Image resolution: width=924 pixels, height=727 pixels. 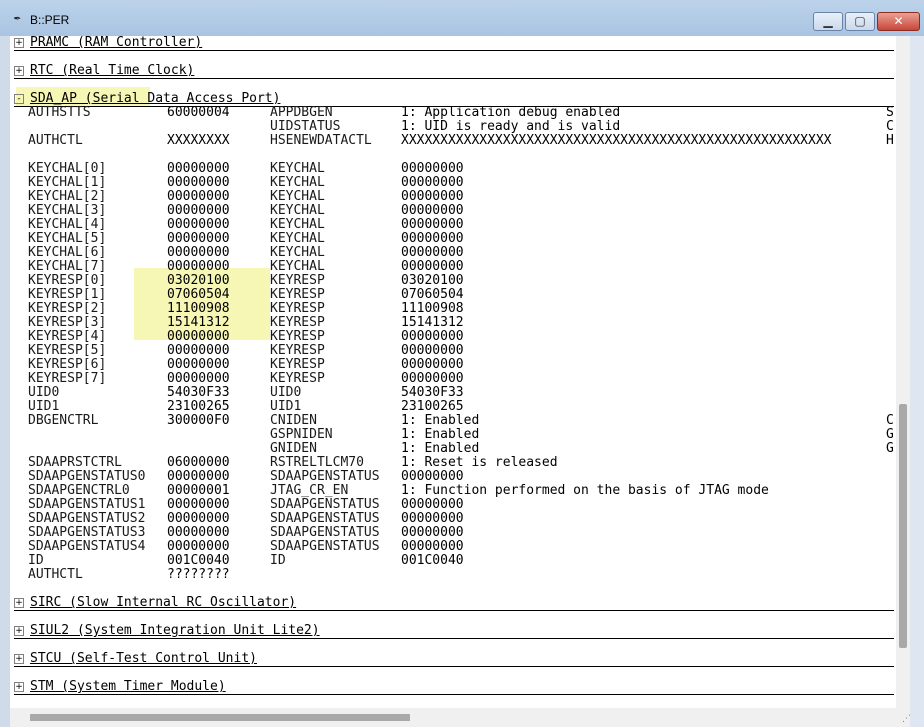 What do you see at coordinates (903, 372) in the screenshot?
I see `vertical-scrollbar` at bounding box center [903, 372].